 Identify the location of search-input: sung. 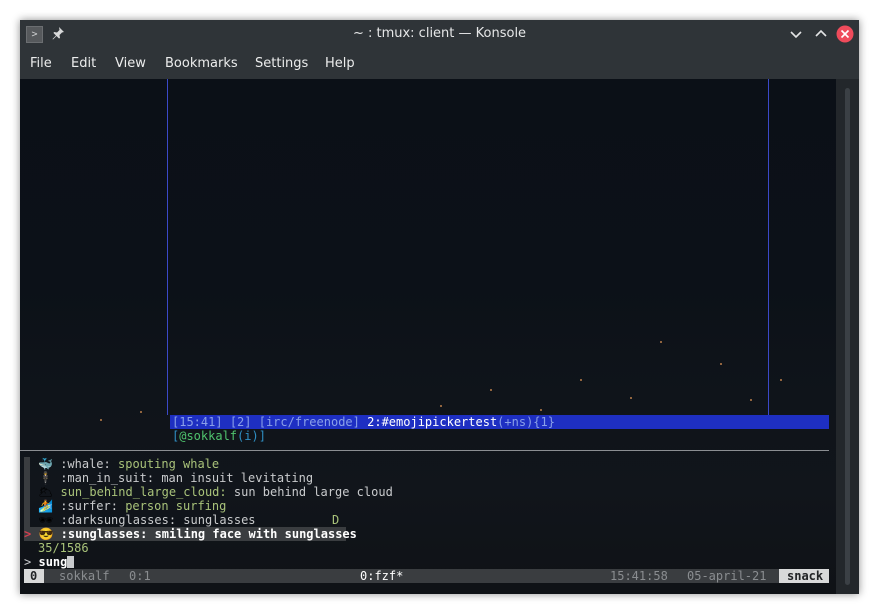
(52, 562).